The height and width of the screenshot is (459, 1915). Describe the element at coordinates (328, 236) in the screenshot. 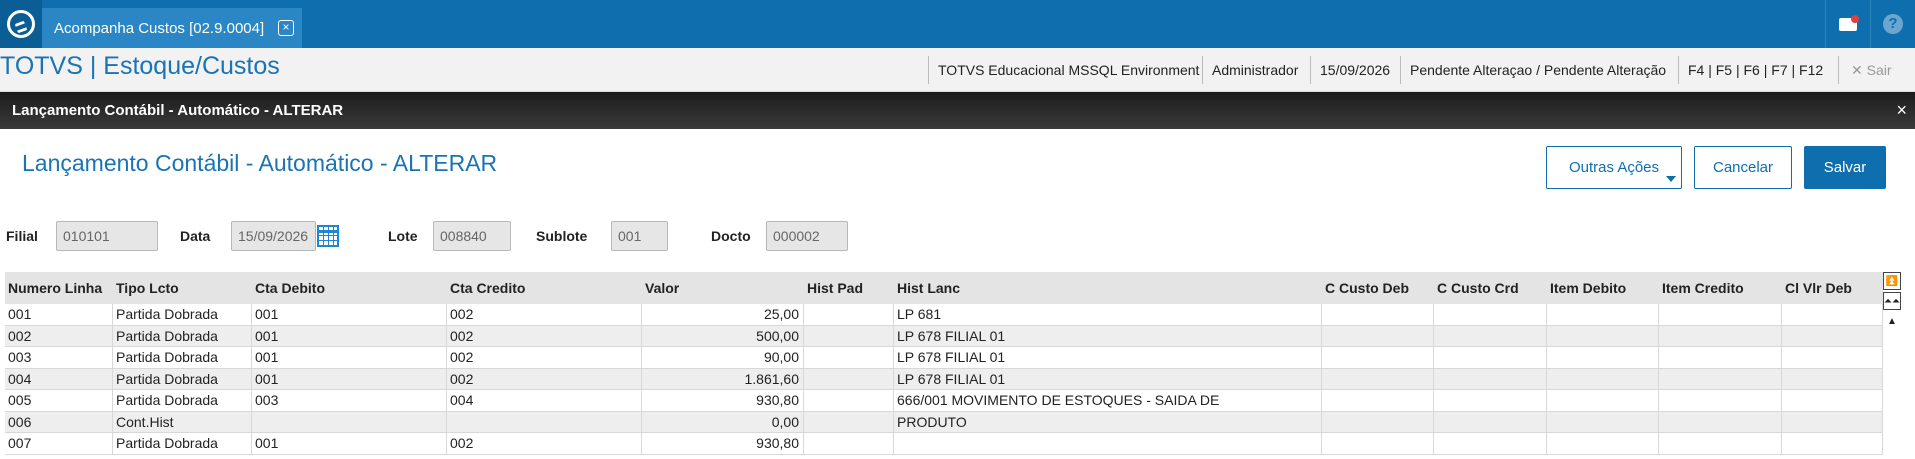

I see `calendar-icon` at that location.